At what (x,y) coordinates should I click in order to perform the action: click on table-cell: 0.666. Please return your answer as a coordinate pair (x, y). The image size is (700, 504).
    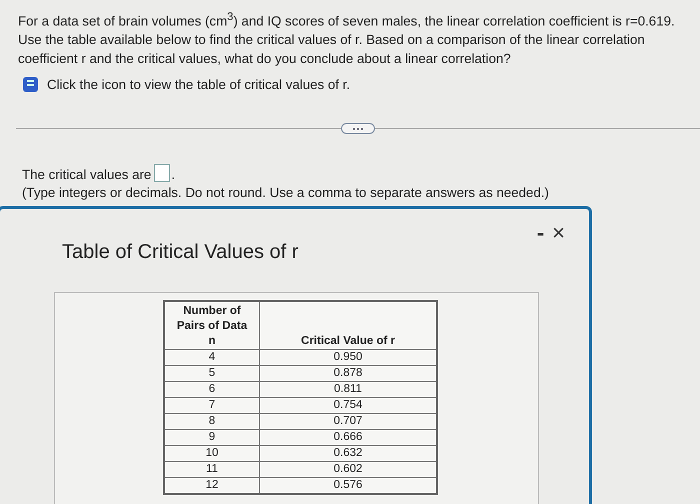
    Looking at the image, I should click on (348, 438).